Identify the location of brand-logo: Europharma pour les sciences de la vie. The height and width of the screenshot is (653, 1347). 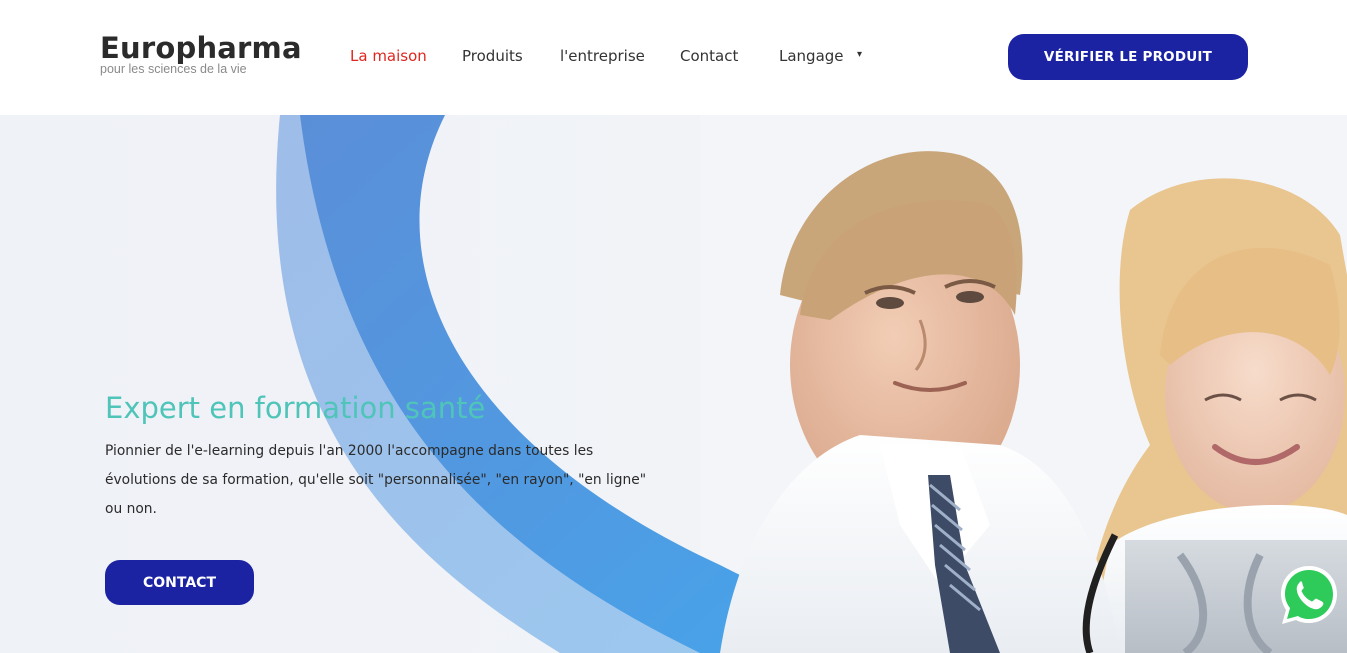
(201, 53).